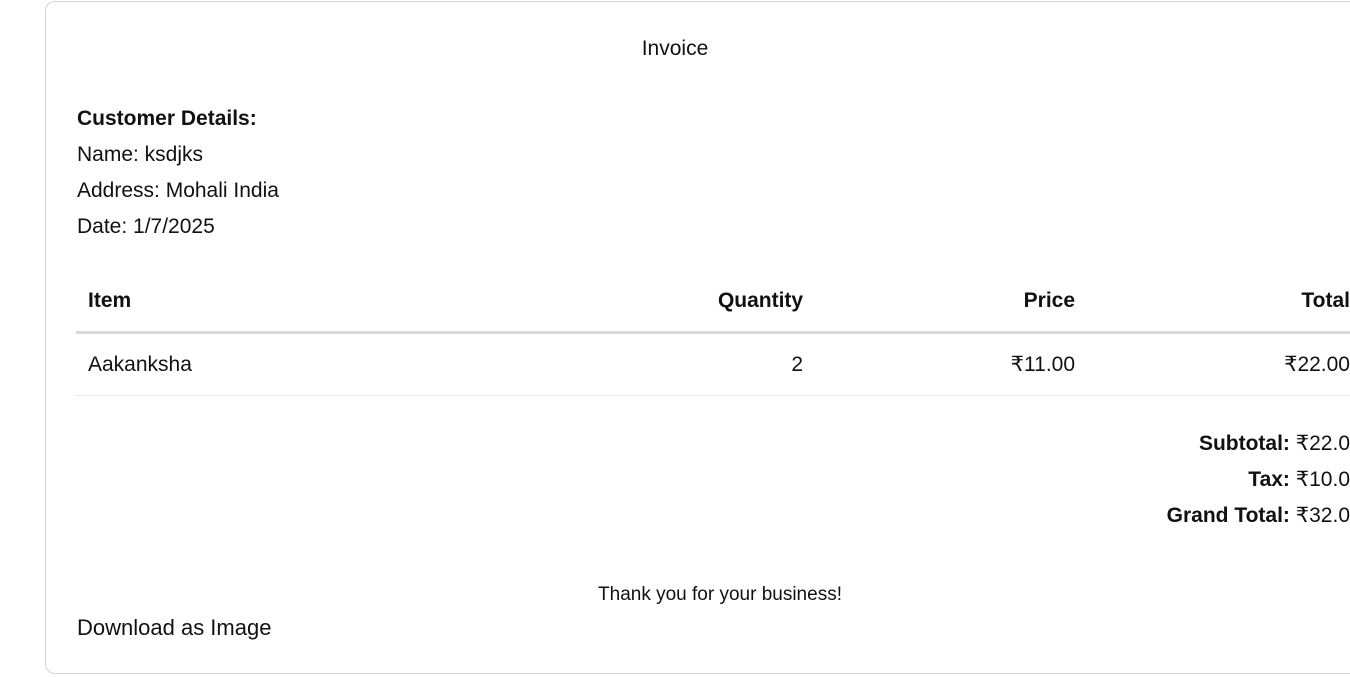 The width and height of the screenshot is (1350, 677). Describe the element at coordinates (1322, 443) in the screenshot. I see `subtotal-value: ₹22.0` at that location.